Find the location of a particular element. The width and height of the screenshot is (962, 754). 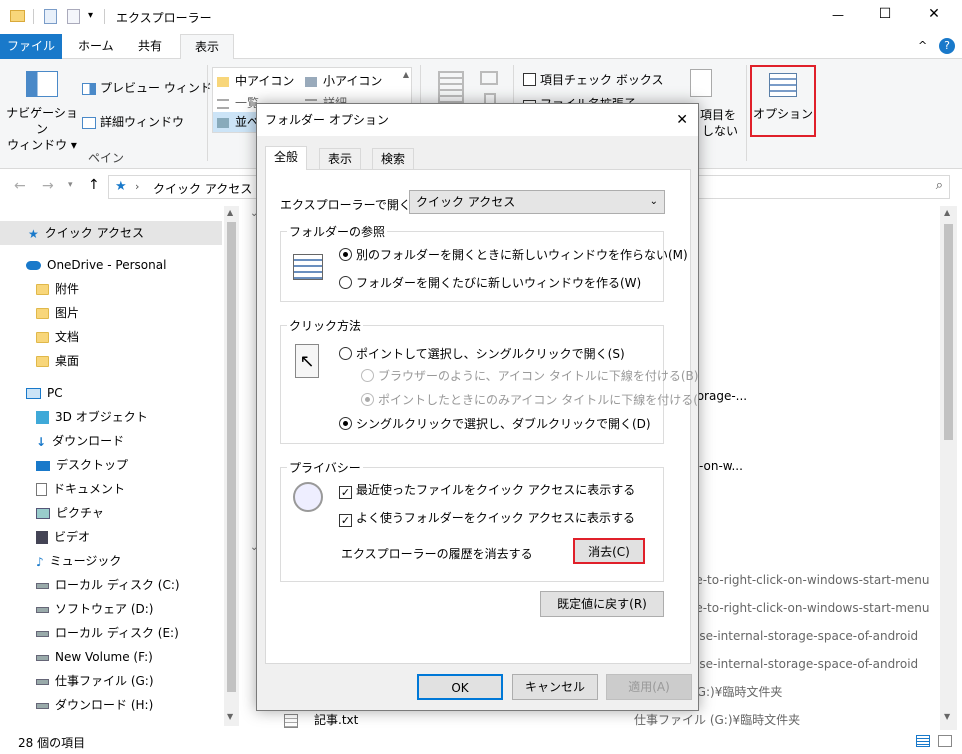

nav-label: ソフトウェア (D:) is located at coordinates (104, 609).